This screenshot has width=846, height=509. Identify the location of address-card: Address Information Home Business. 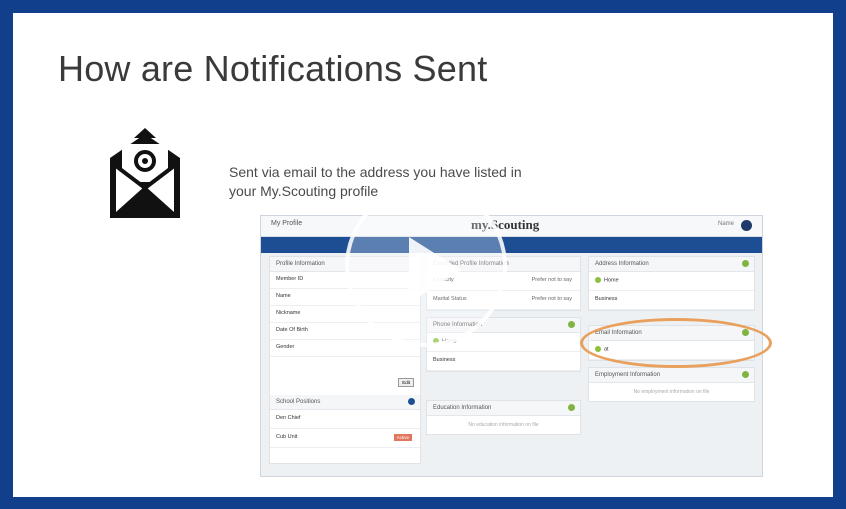
(671, 283).